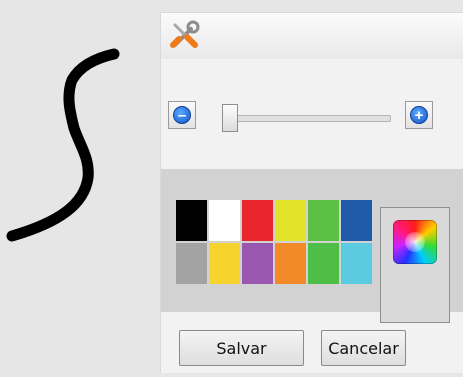  What do you see at coordinates (312, 36) in the screenshot?
I see `panel-titlebar` at bounding box center [312, 36].